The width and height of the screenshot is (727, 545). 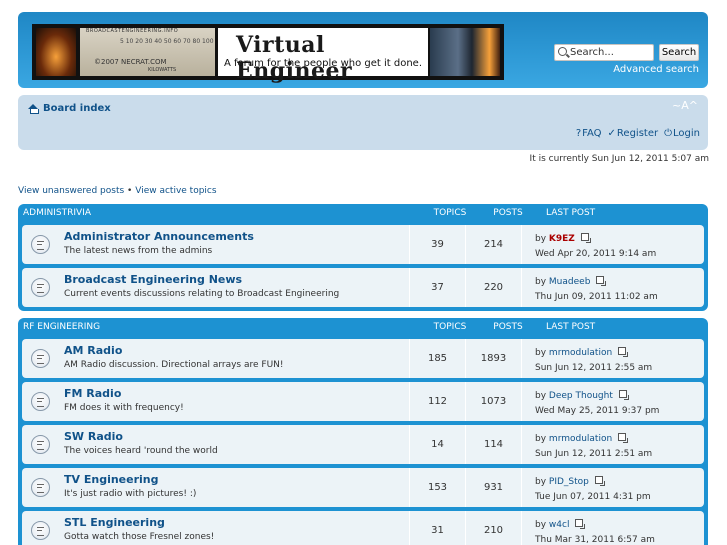 I want to click on register-link: ✓Register, so click(x=633, y=133).